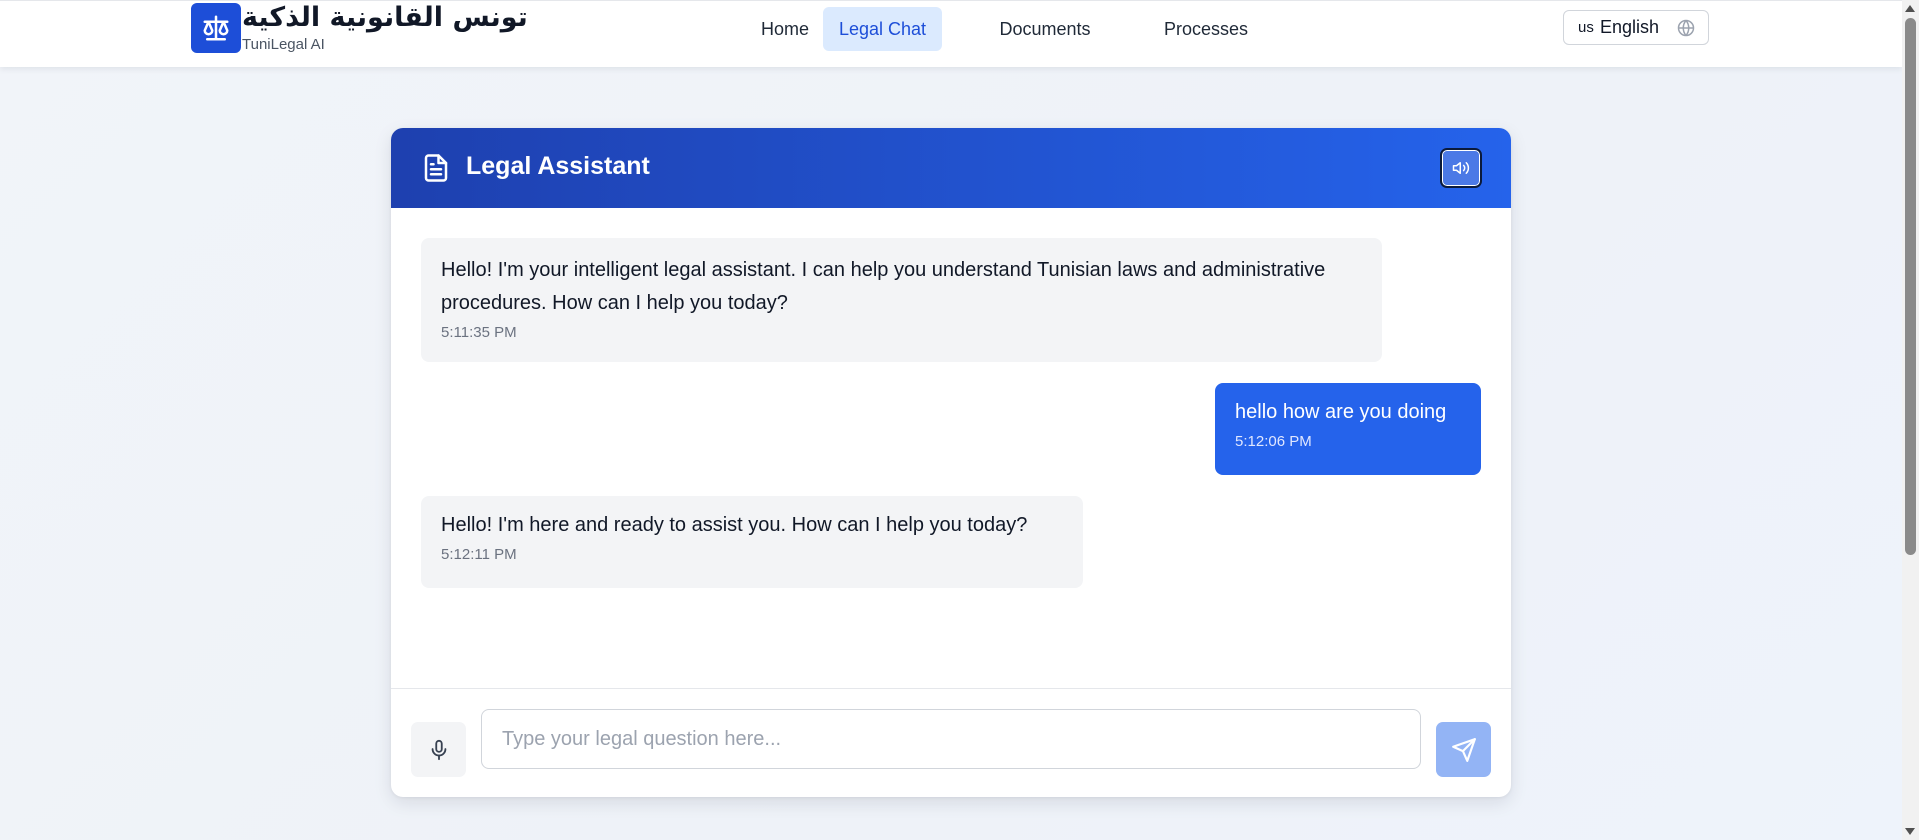 The image size is (1919, 840). I want to click on microphone-icon, so click(438, 749).